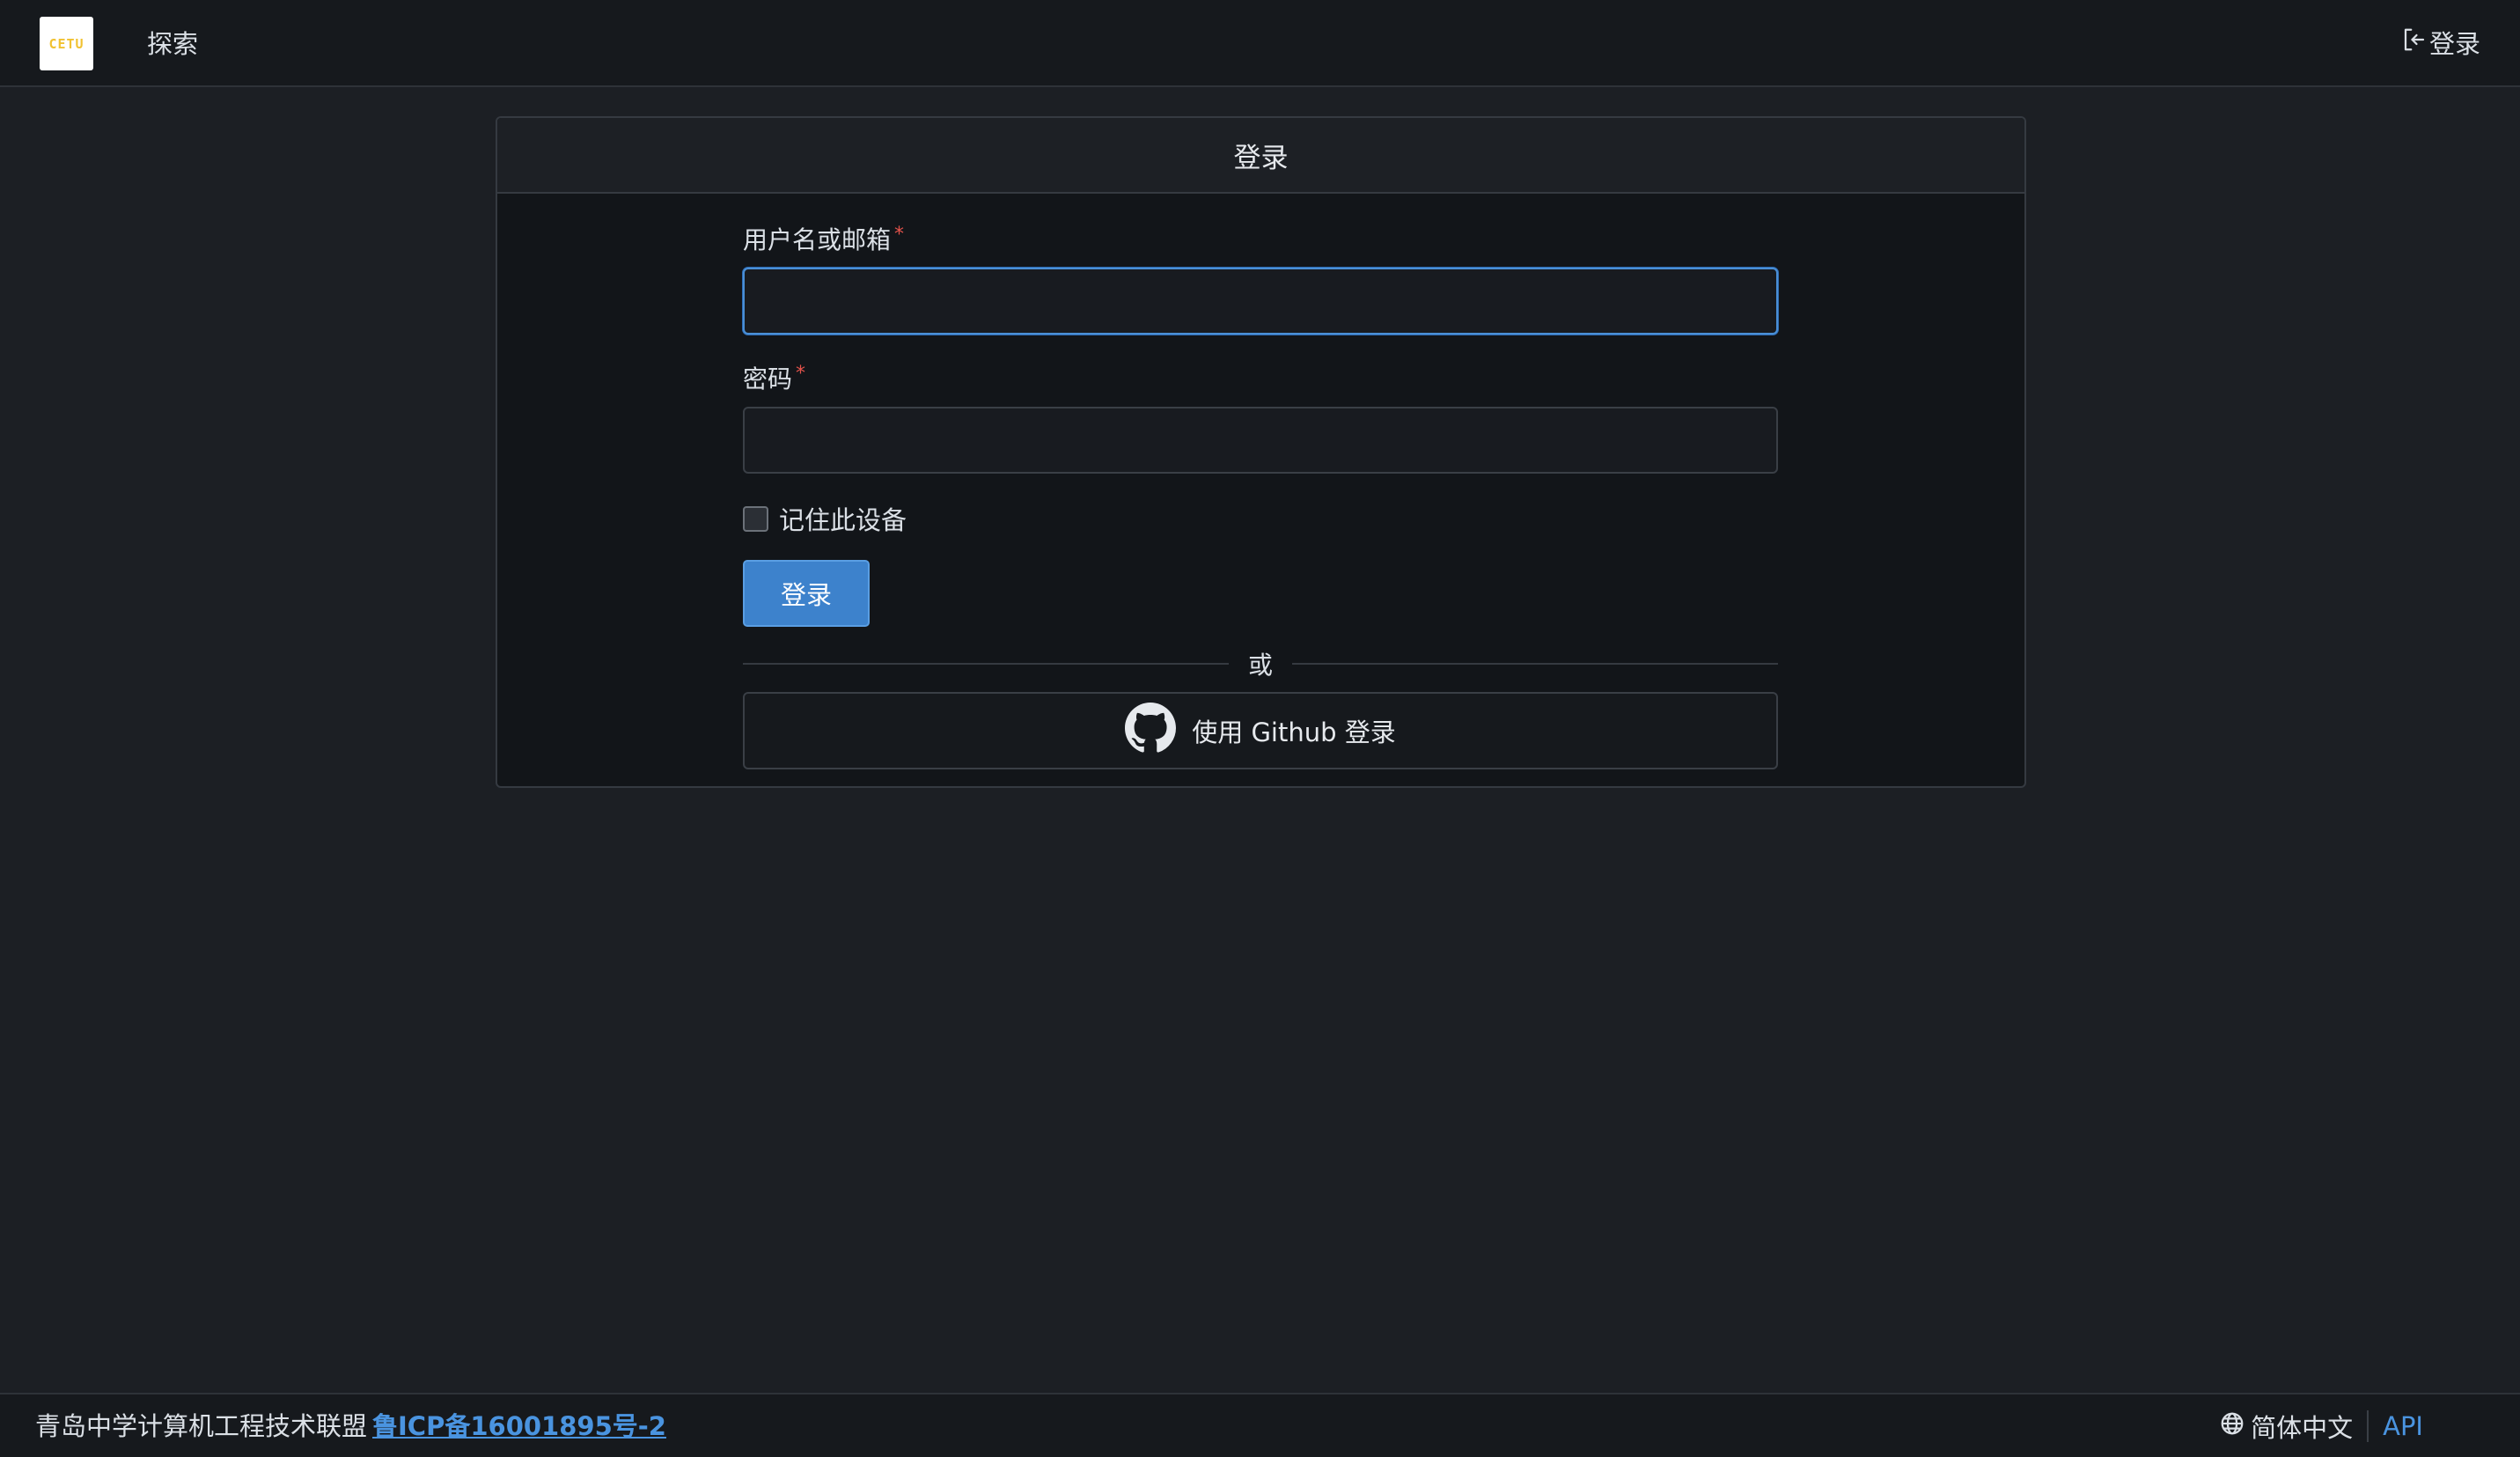 This screenshot has width=2520, height=1457. I want to click on remember-checkbox, so click(755, 518).